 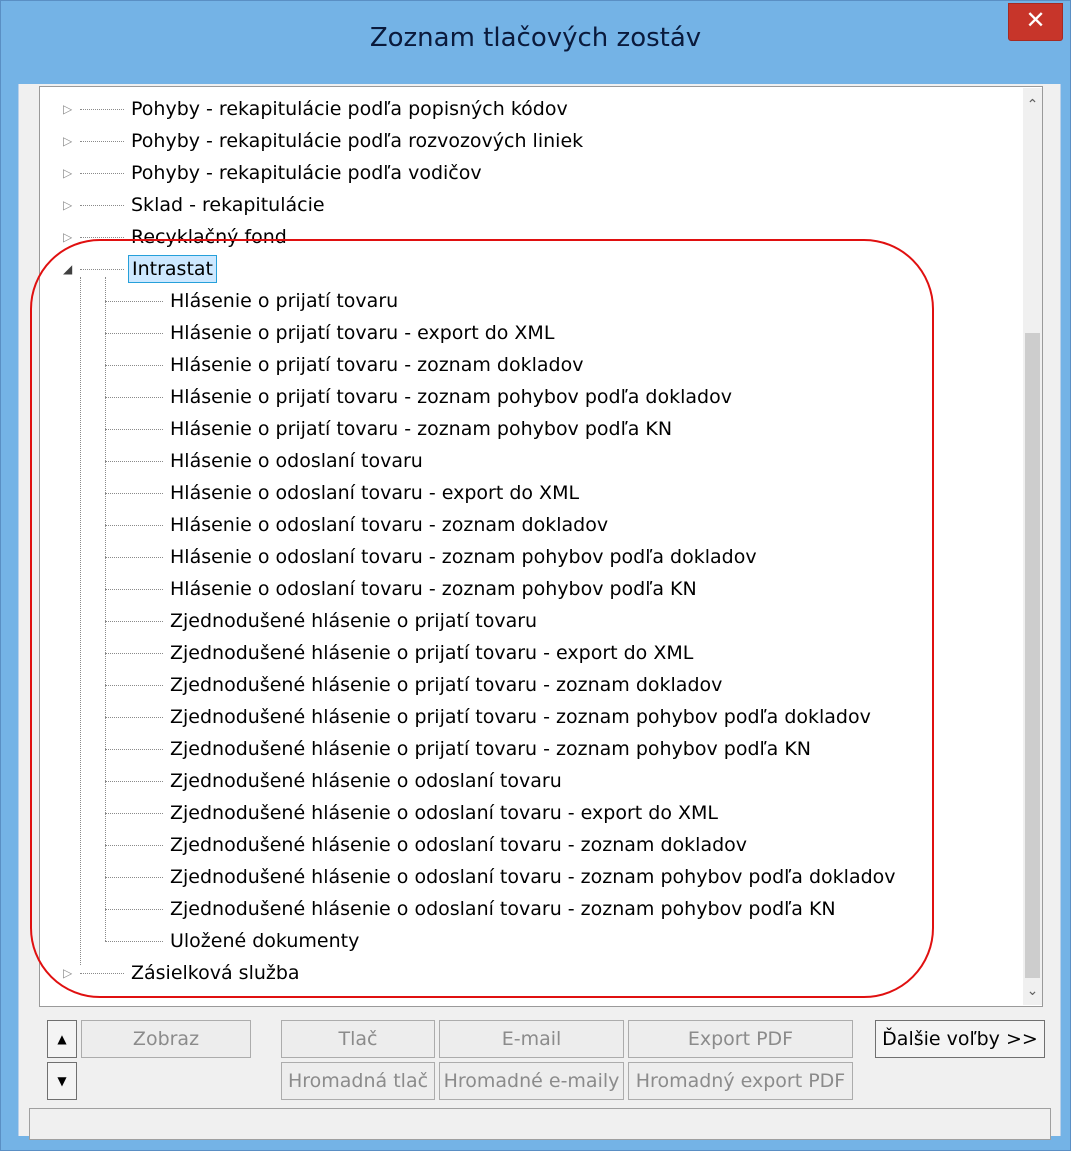 What do you see at coordinates (740, 1039) in the screenshot?
I see `export-pdf-button: Export PDF` at bounding box center [740, 1039].